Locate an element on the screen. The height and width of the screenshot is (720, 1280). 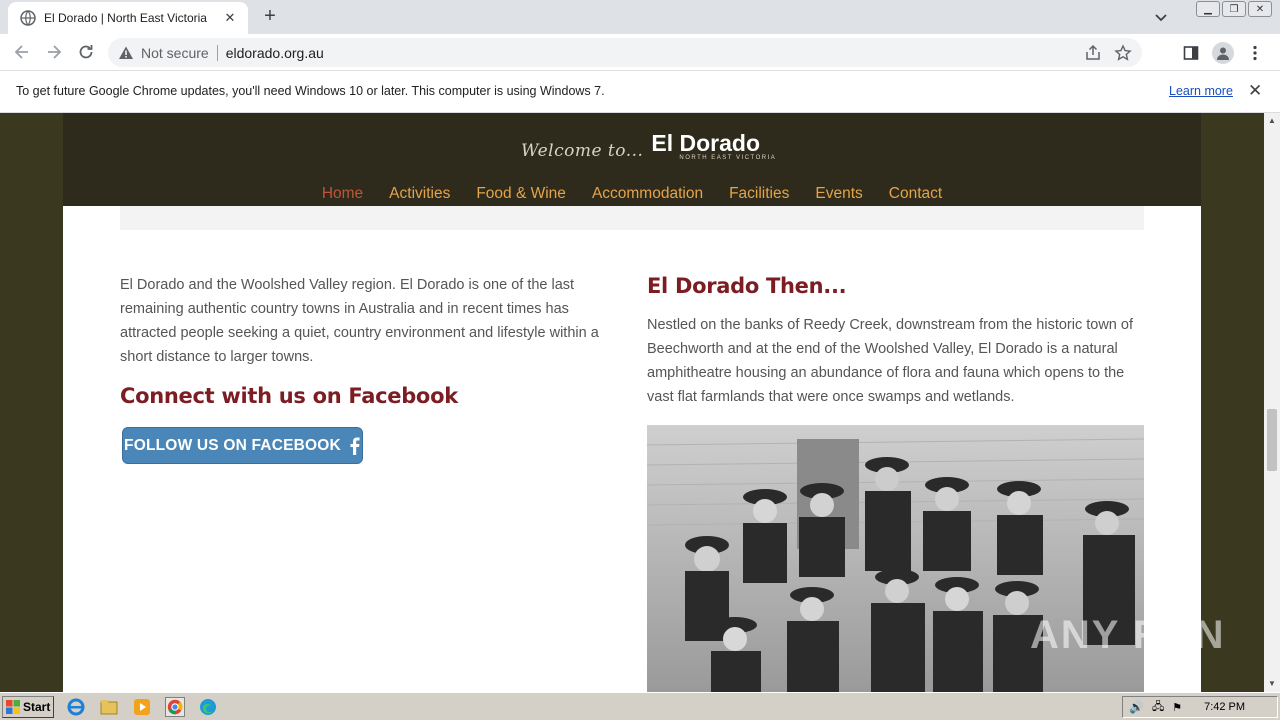
forward-arrow-icon is located at coordinates (54, 52).